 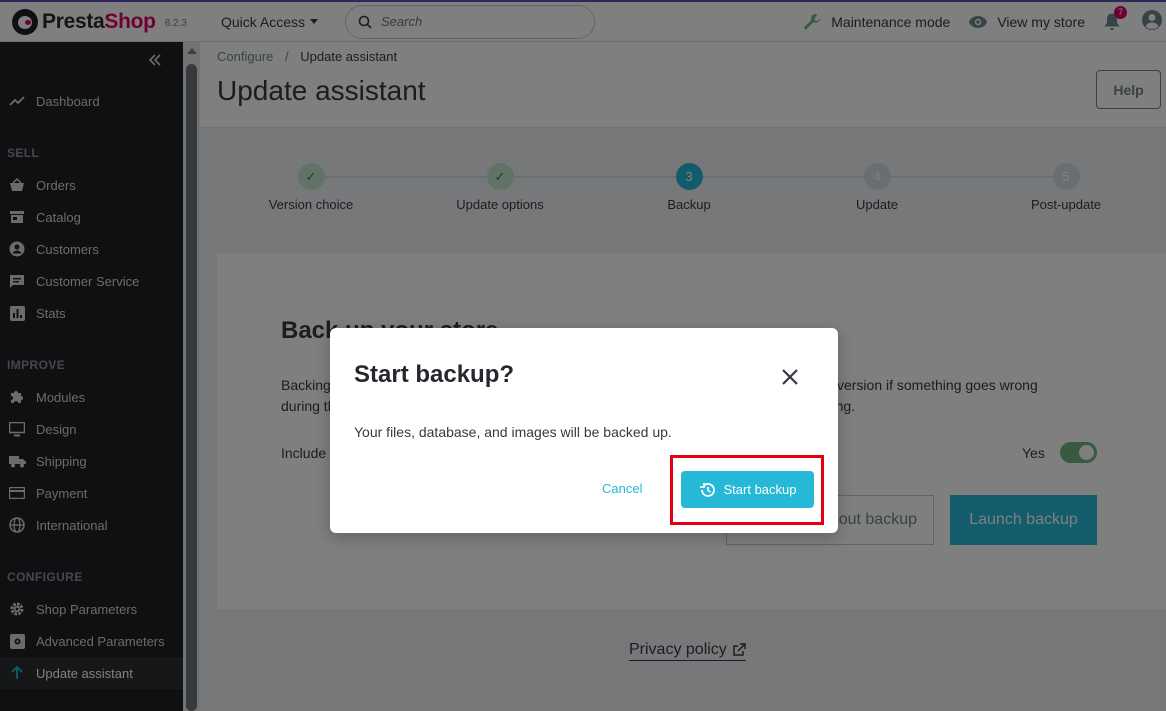 I want to click on cancel-button: Cancel, so click(x=622, y=488).